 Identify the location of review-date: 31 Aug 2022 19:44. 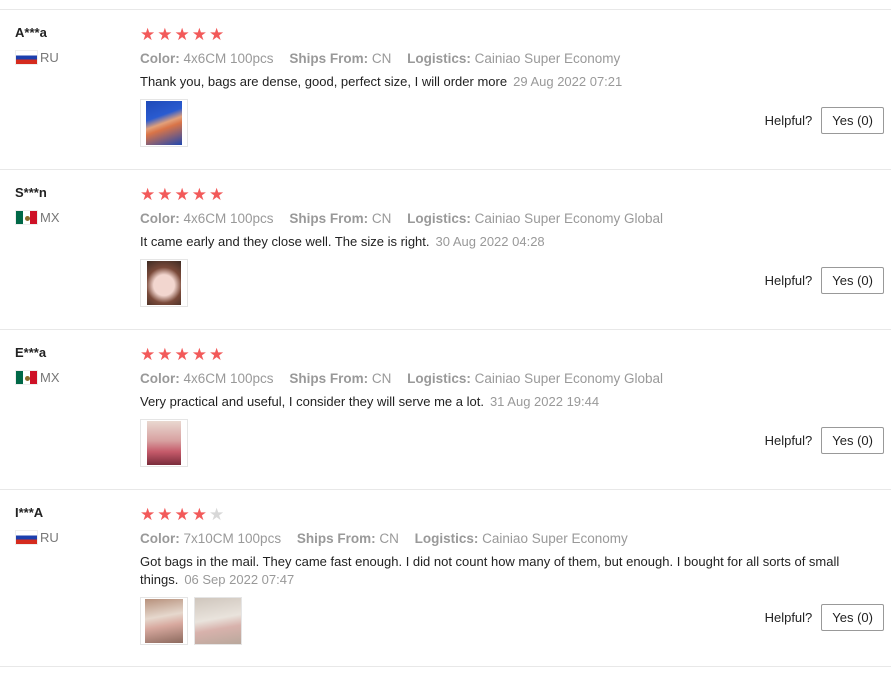
(544, 401).